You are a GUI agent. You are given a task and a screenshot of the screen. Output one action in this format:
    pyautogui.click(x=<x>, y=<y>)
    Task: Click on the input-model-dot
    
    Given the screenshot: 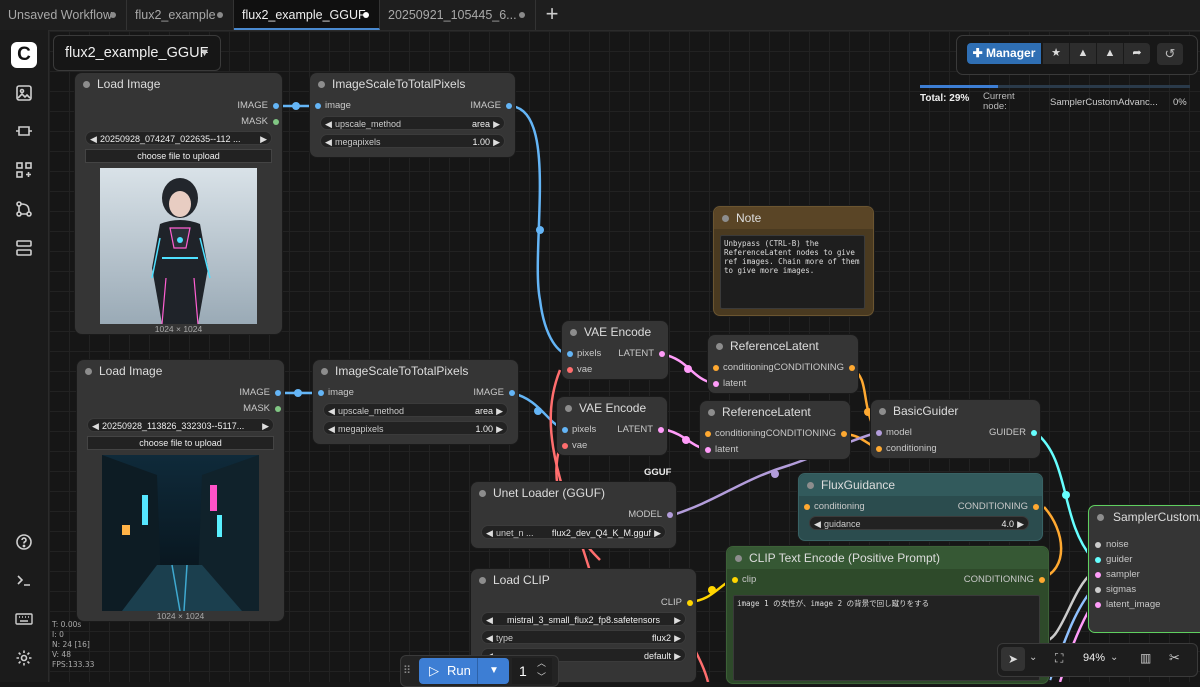 What is the action you would take?
    pyautogui.click(x=879, y=433)
    